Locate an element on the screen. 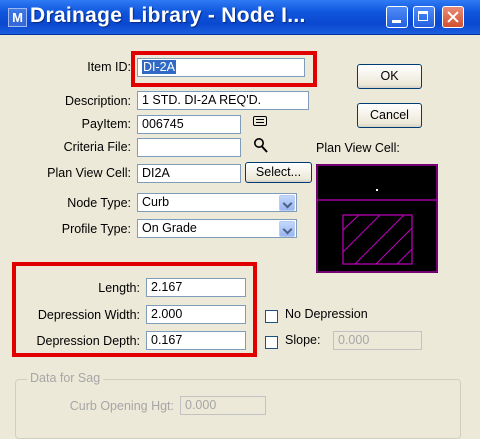  cell-drawing is located at coordinates (377, 218).